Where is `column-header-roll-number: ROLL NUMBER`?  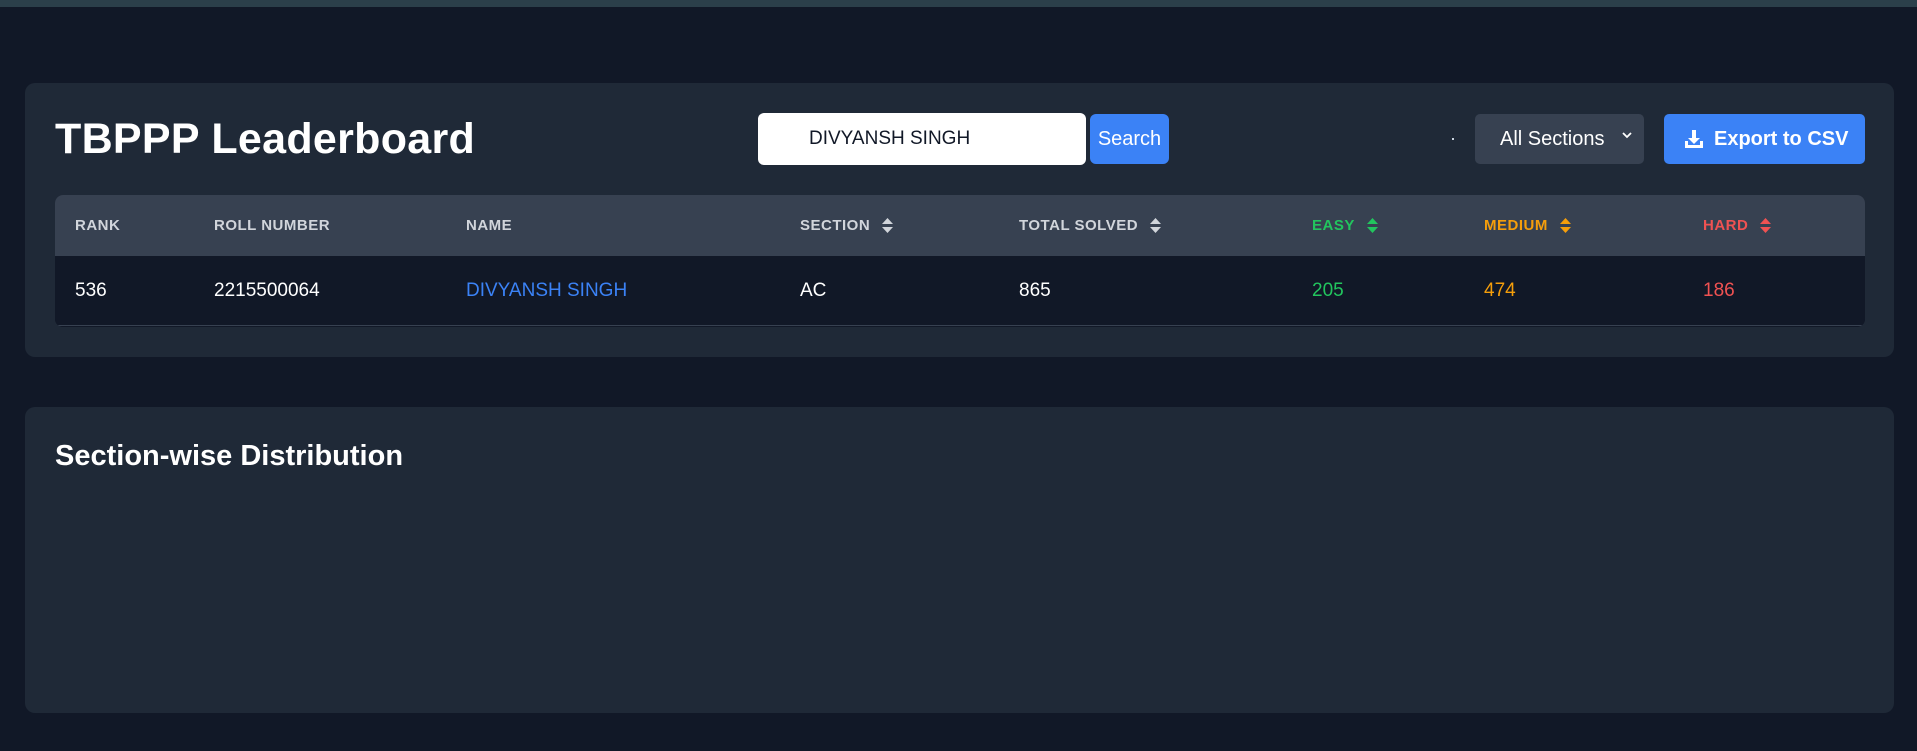
column-header-roll-number: ROLL NUMBER is located at coordinates (272, 225).